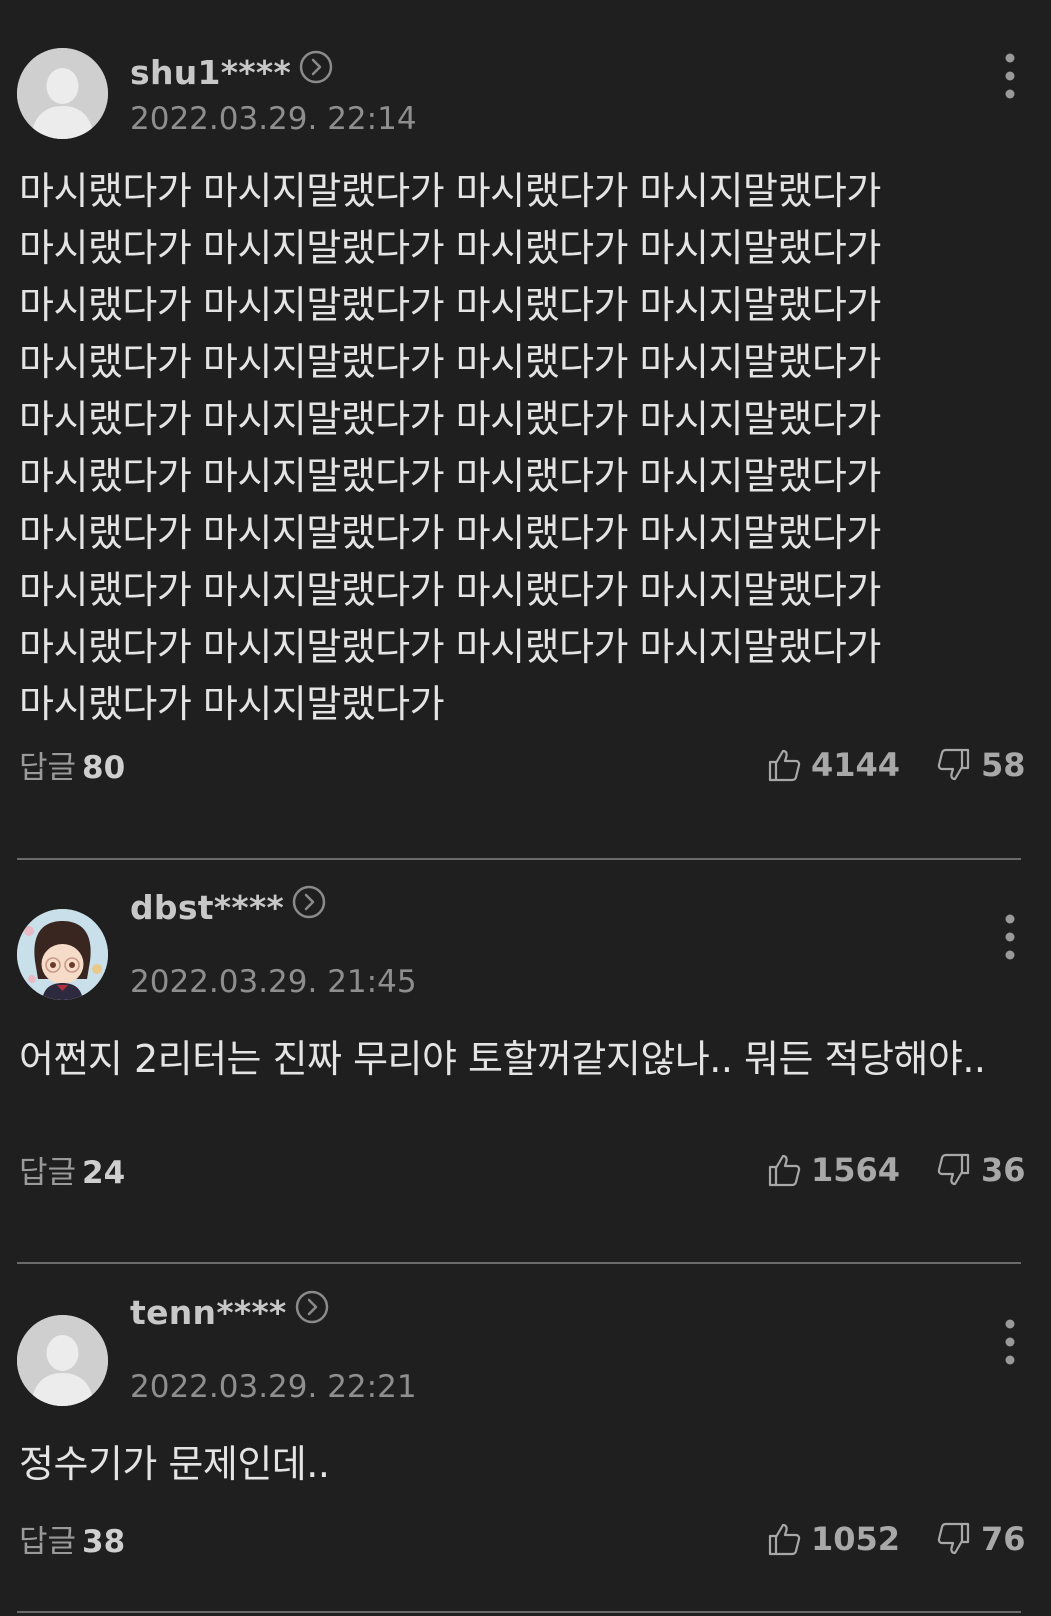 Image resolution: width=1051 pixels, height=1616 pixels. I want to click on nickname: shu1****, so click(231, 71).